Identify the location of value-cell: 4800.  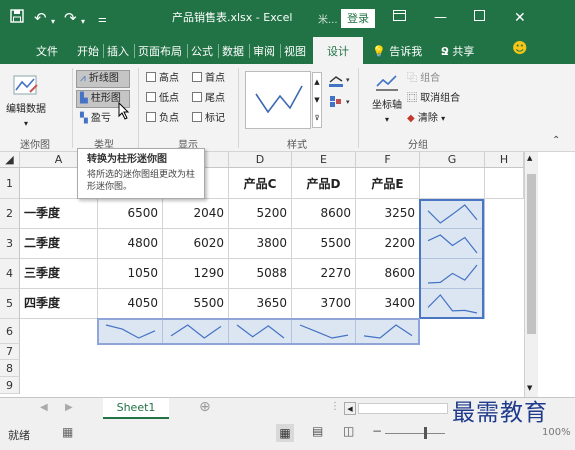
(130, 244).